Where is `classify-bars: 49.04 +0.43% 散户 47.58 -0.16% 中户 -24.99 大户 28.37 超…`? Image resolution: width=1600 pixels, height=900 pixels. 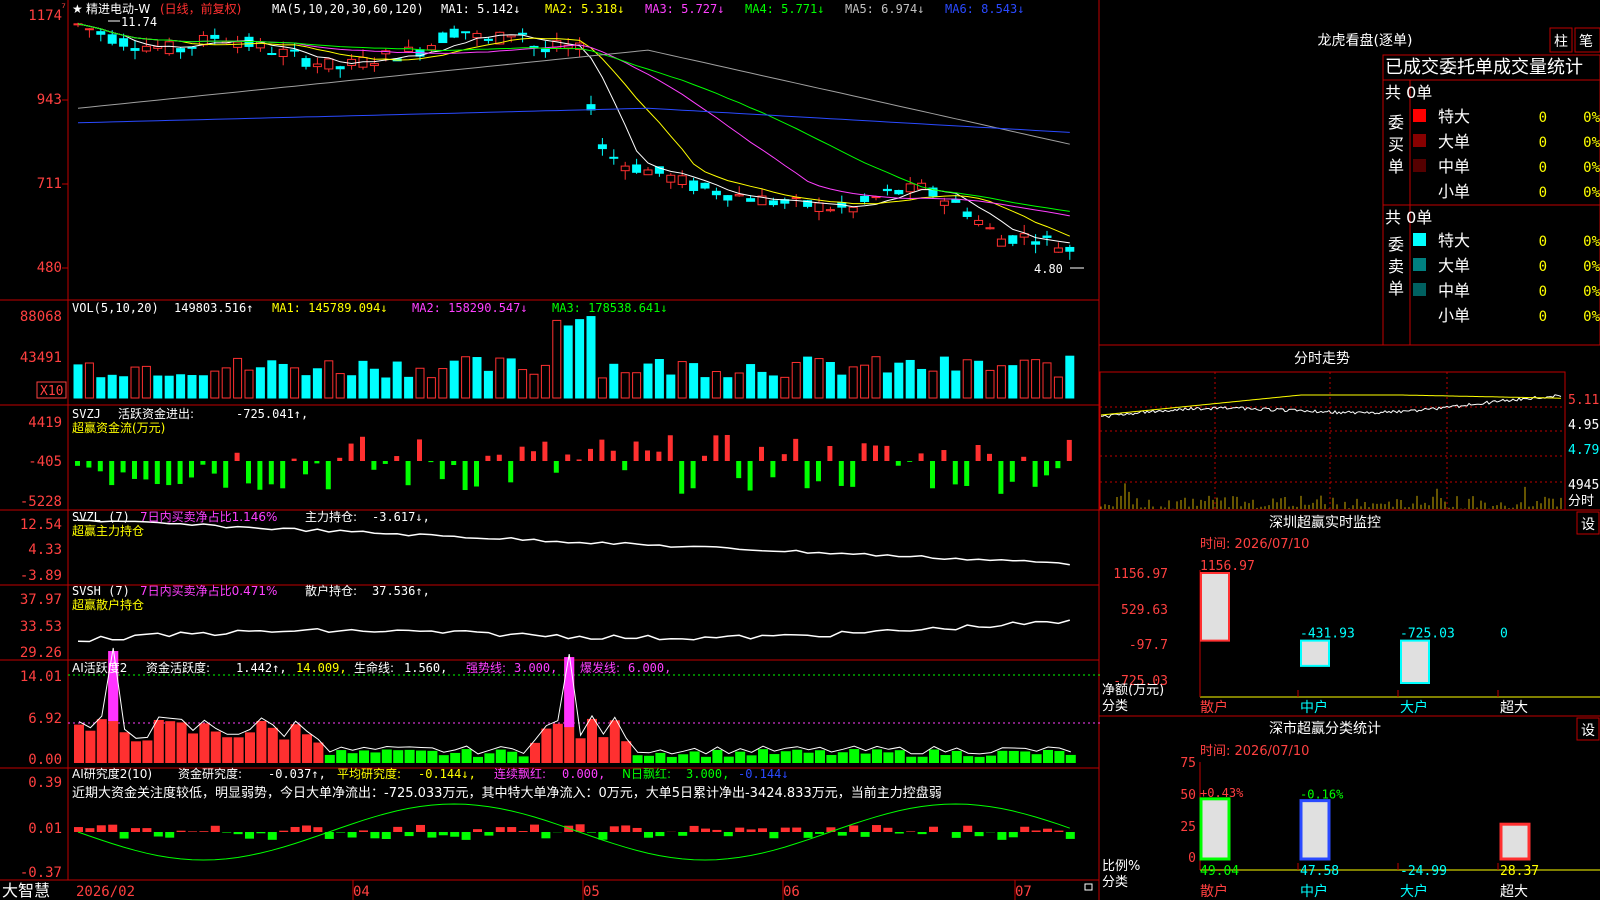 classify-bars: 49.04 +0.43% 散户 47.58 -0.16% 中户 -24.99 大户 28.37 超… is located at coordinates (1369, 843).